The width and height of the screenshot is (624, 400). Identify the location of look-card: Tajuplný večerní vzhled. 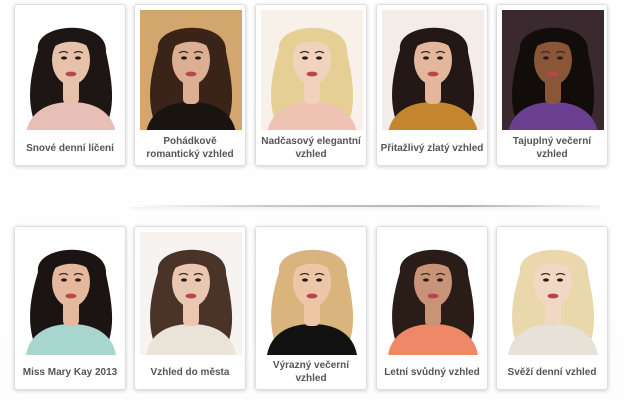
(552, 85).